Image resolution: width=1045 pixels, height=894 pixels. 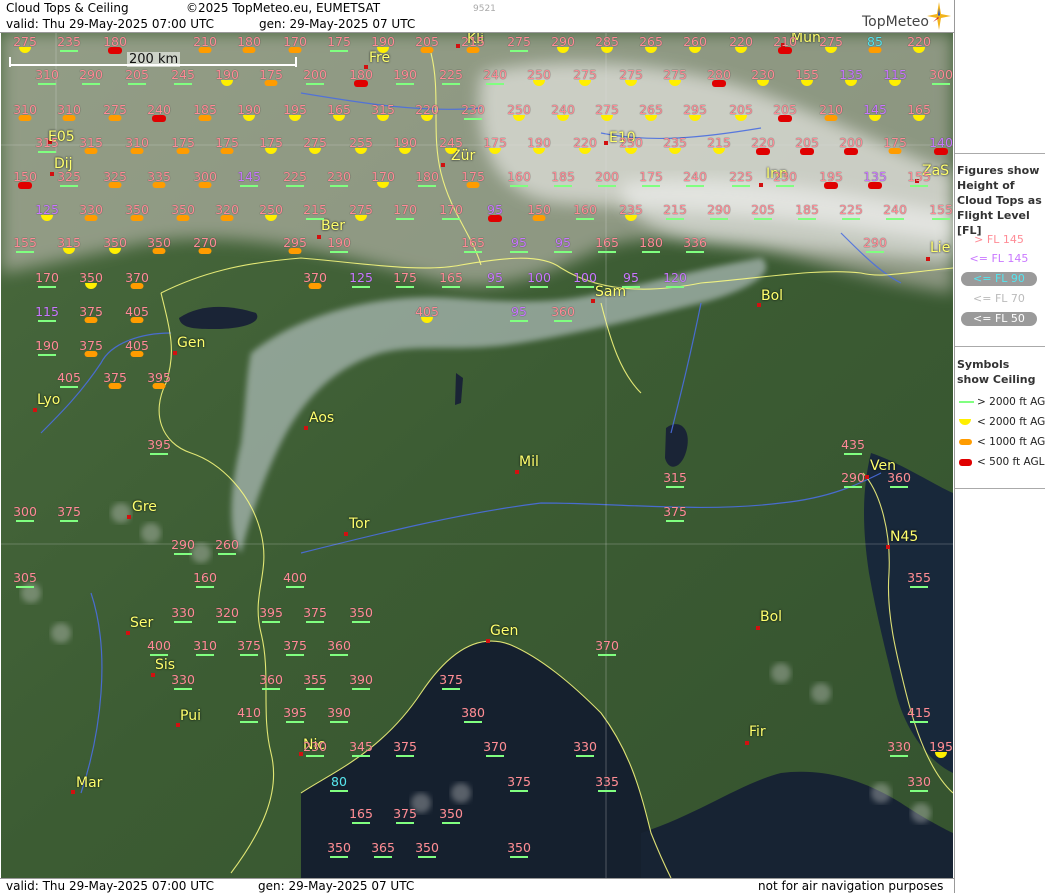 I want to click on cloud-top-figure: 380, so click(x=473, y=712).